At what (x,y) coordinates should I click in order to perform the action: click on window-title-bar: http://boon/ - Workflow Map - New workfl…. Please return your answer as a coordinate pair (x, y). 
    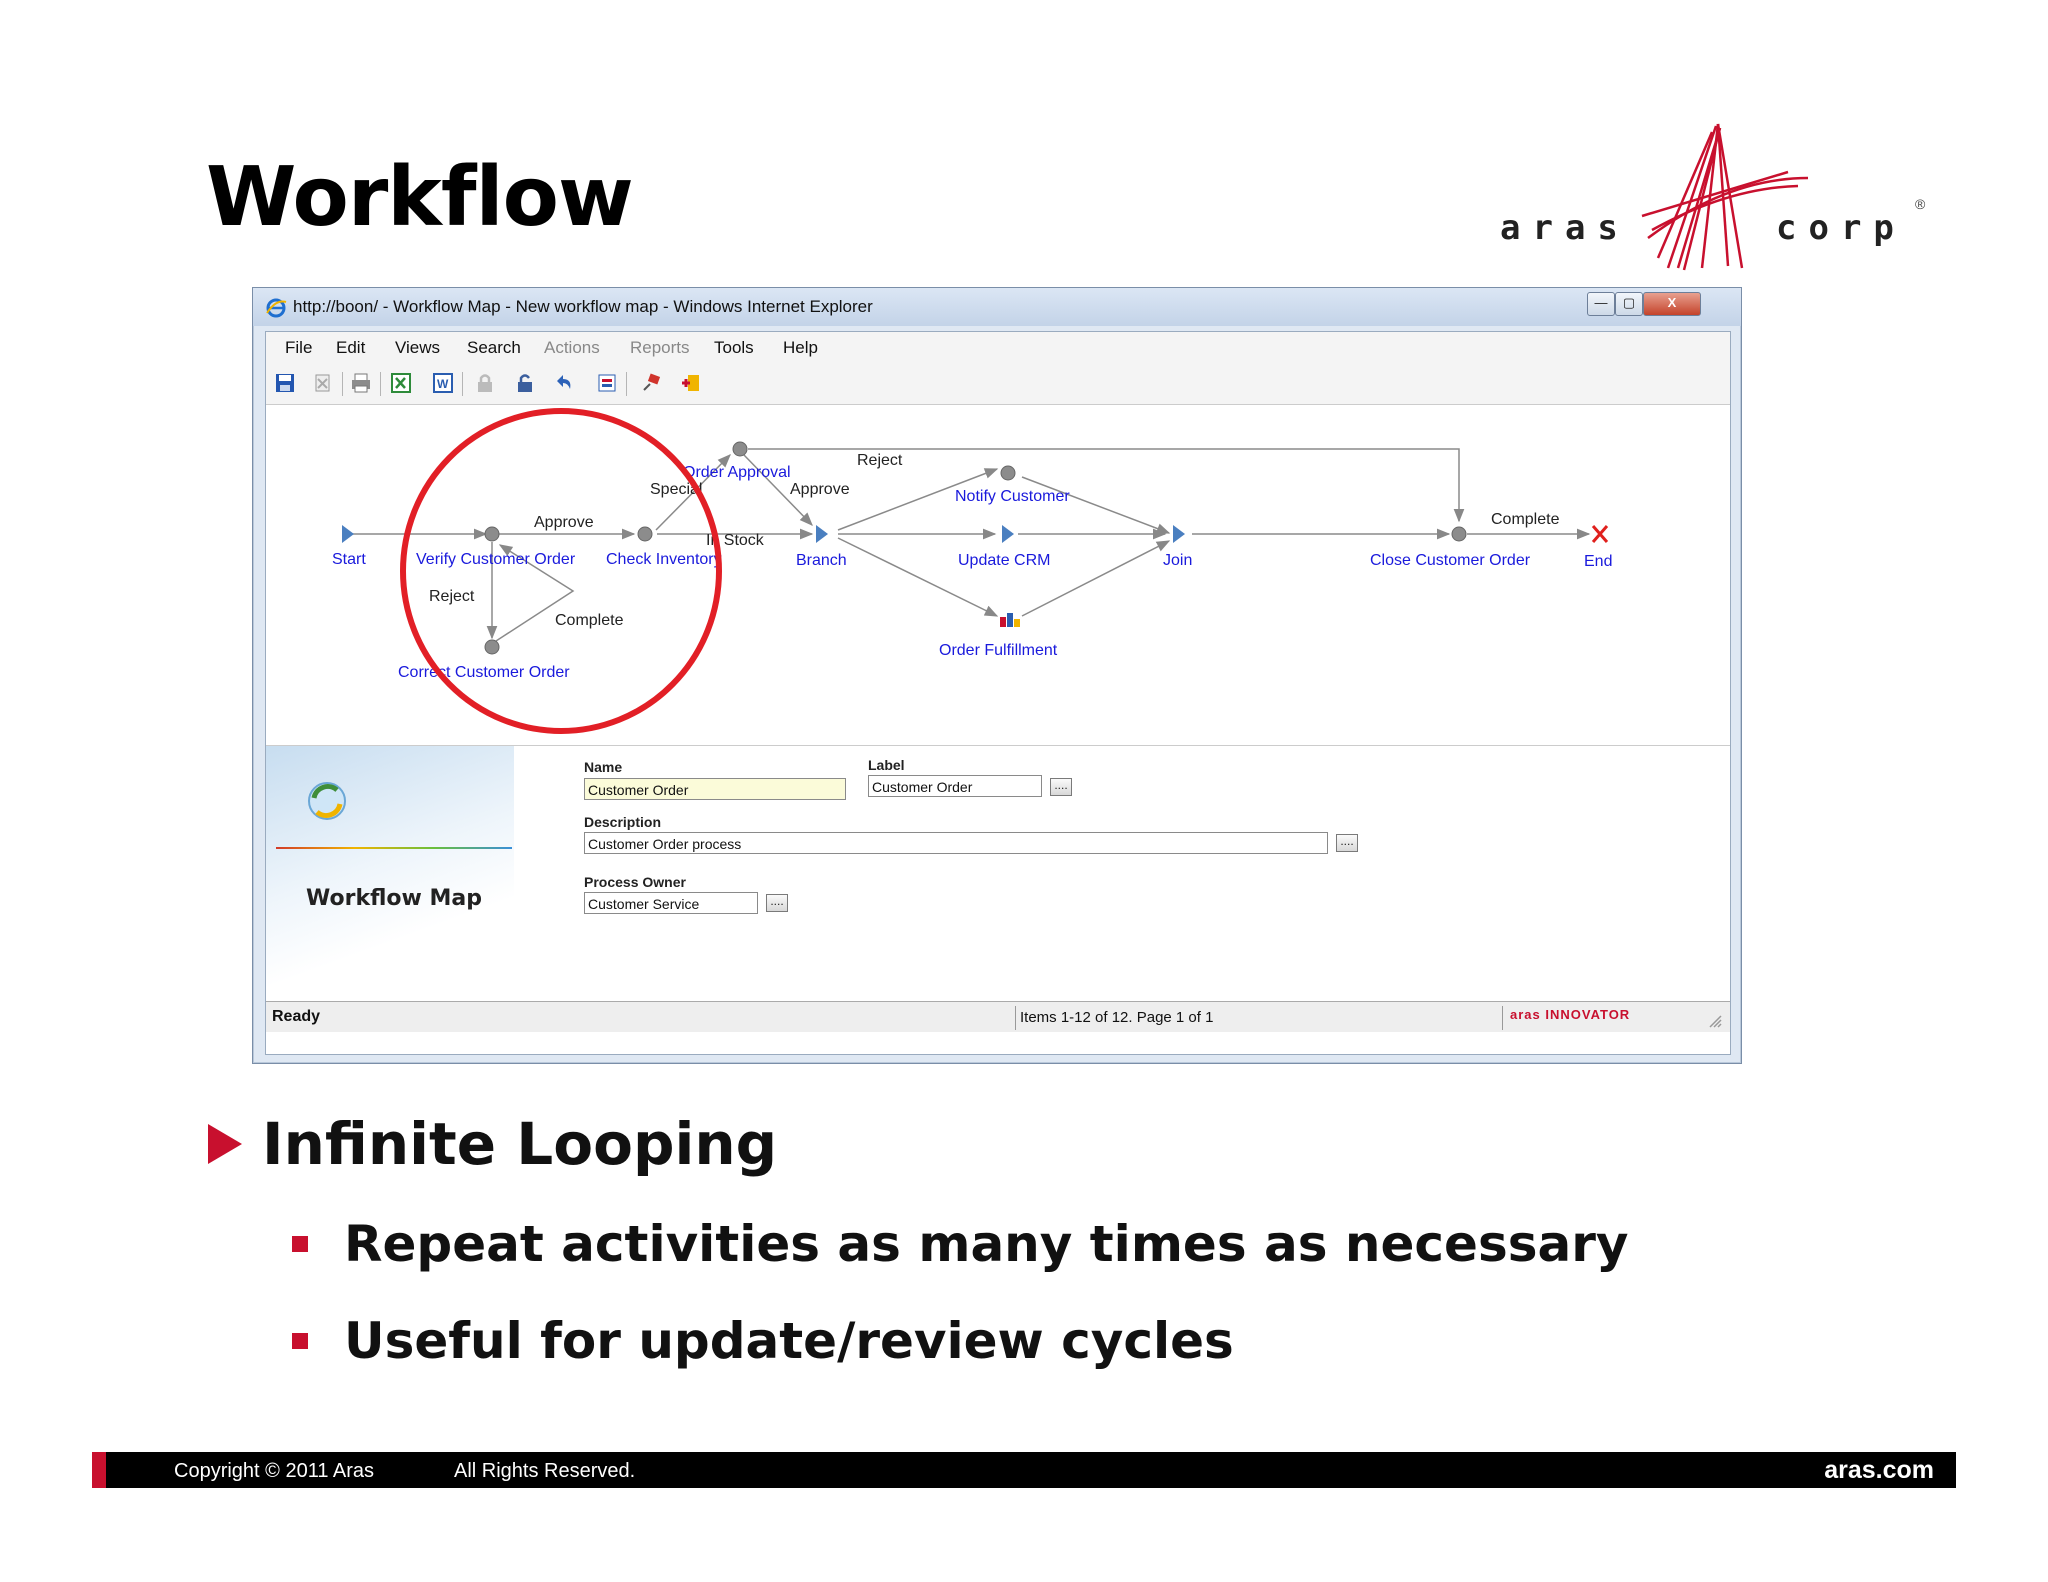
    Looking at the image, I should click on (997, 307).